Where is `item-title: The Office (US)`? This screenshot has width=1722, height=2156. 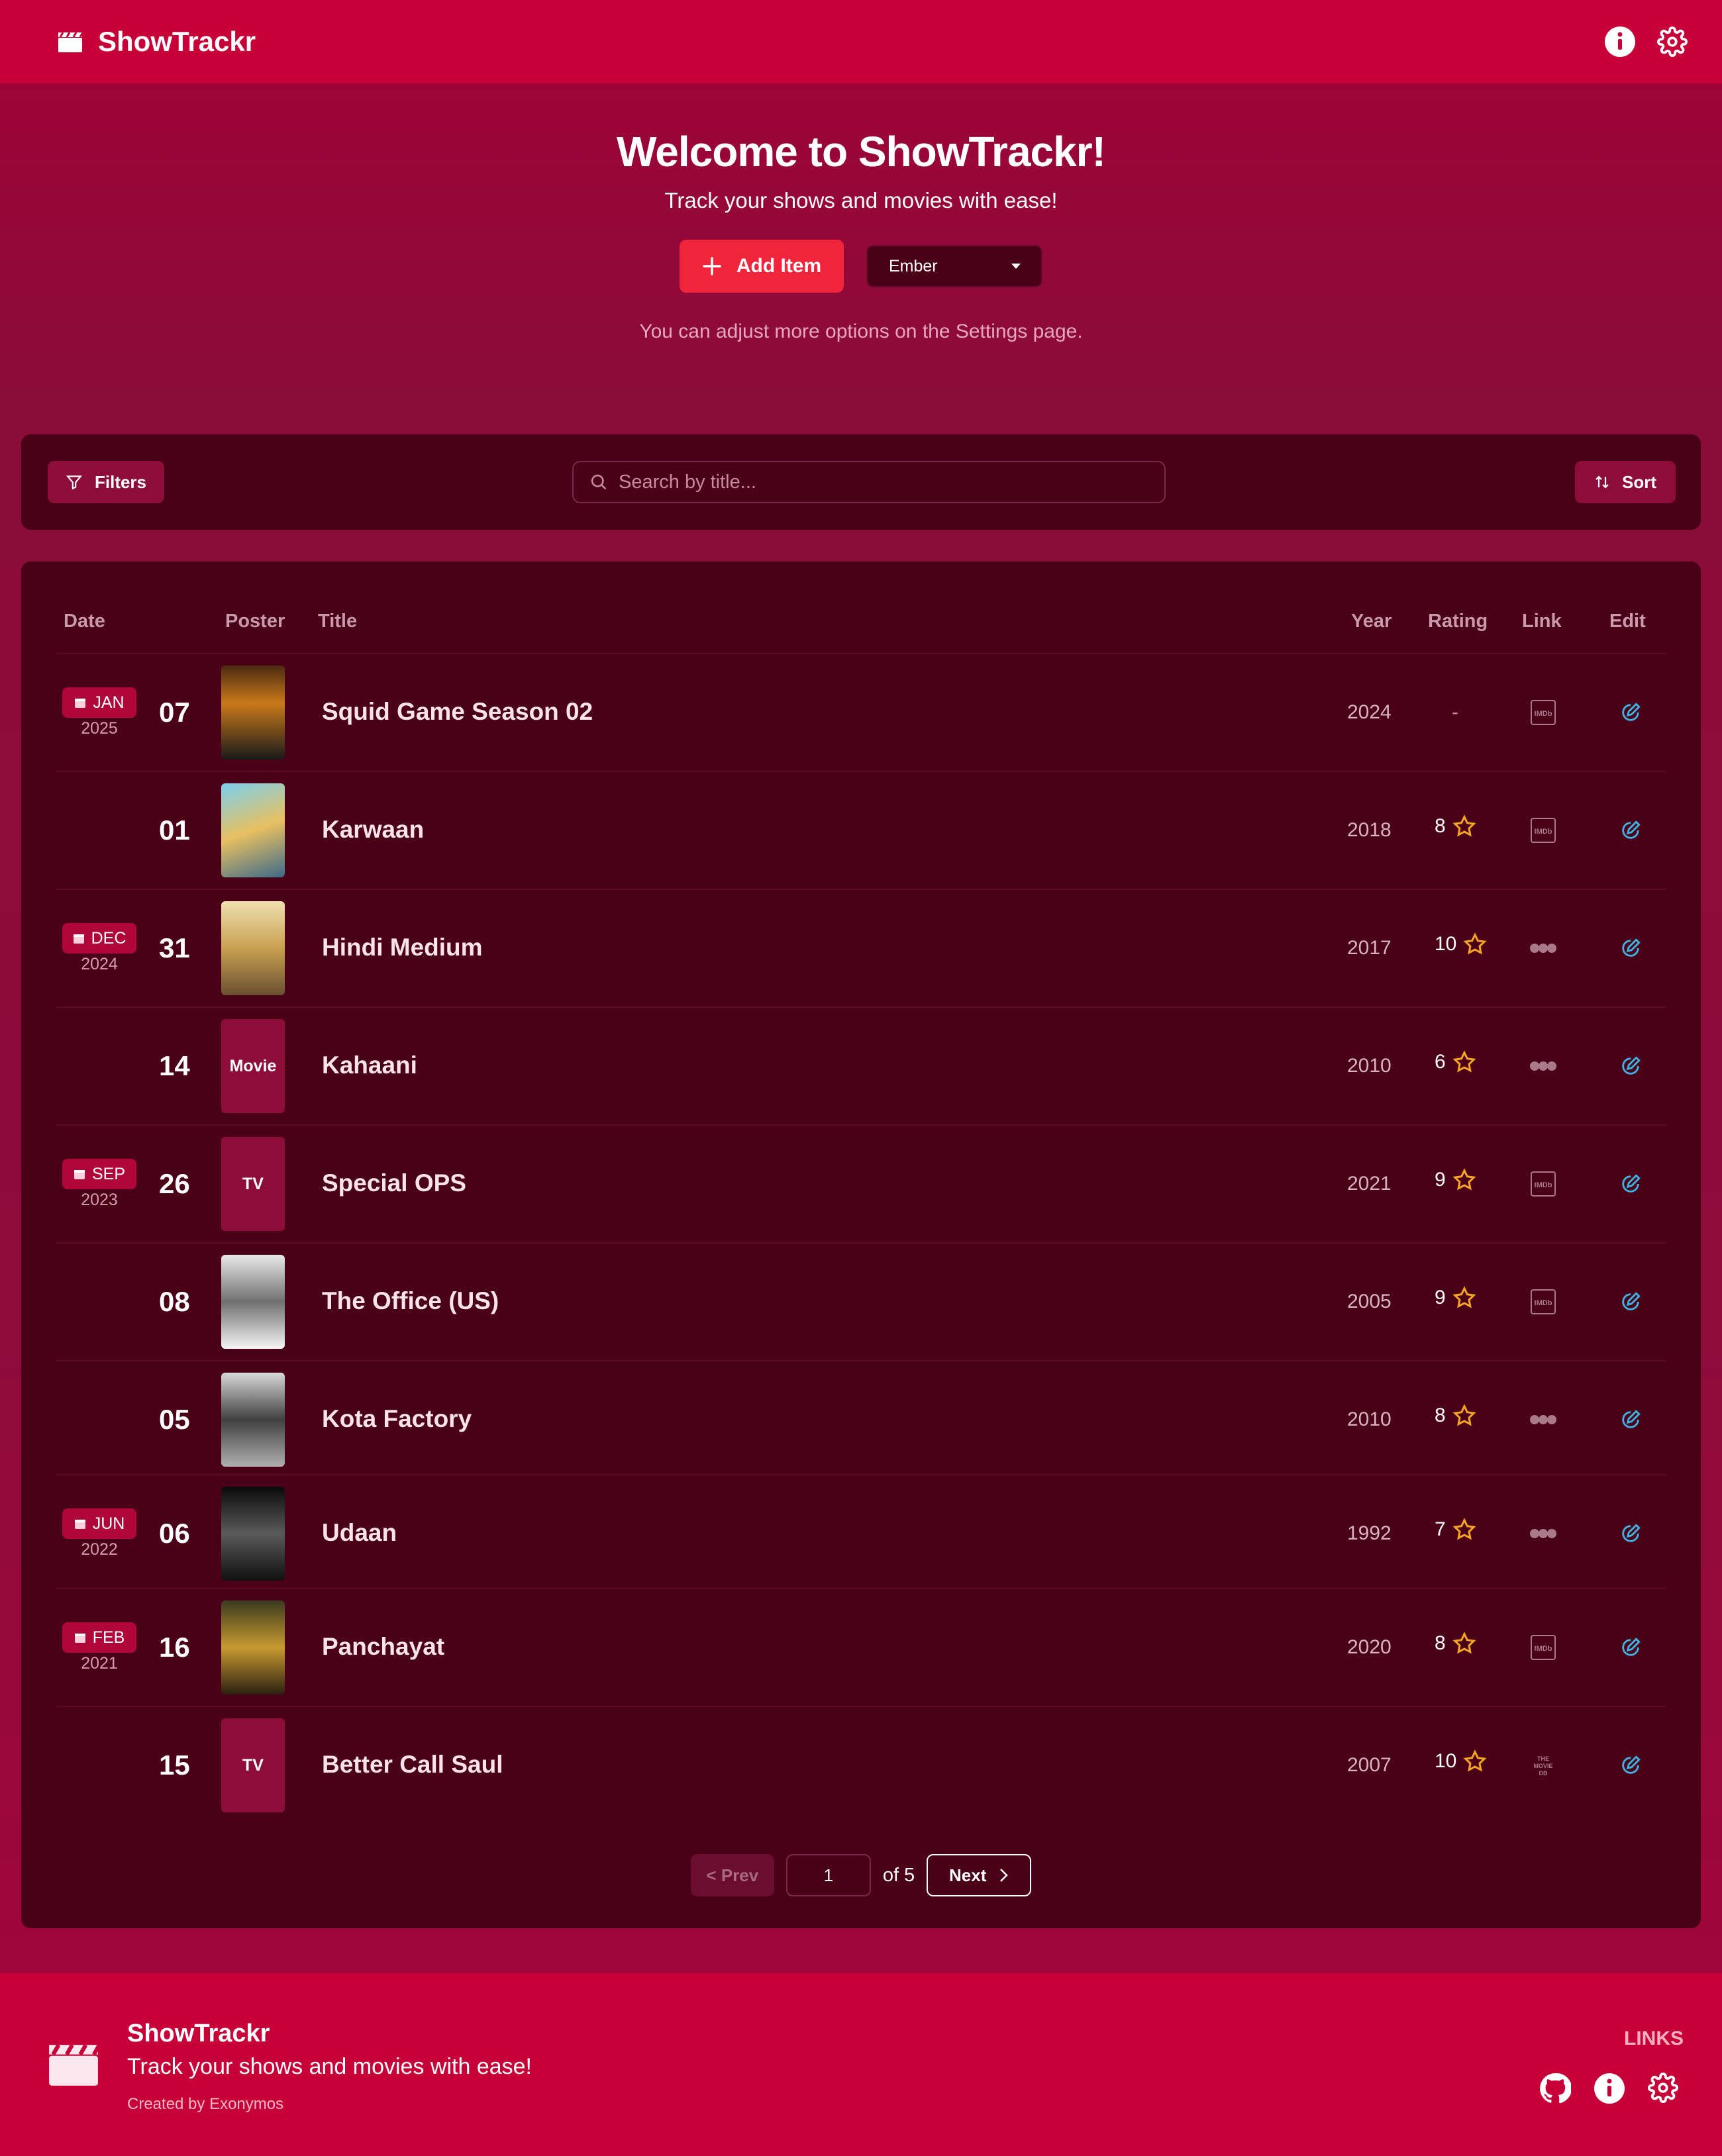
item-title: The Office (US) is located at coordinates (410, 1301).